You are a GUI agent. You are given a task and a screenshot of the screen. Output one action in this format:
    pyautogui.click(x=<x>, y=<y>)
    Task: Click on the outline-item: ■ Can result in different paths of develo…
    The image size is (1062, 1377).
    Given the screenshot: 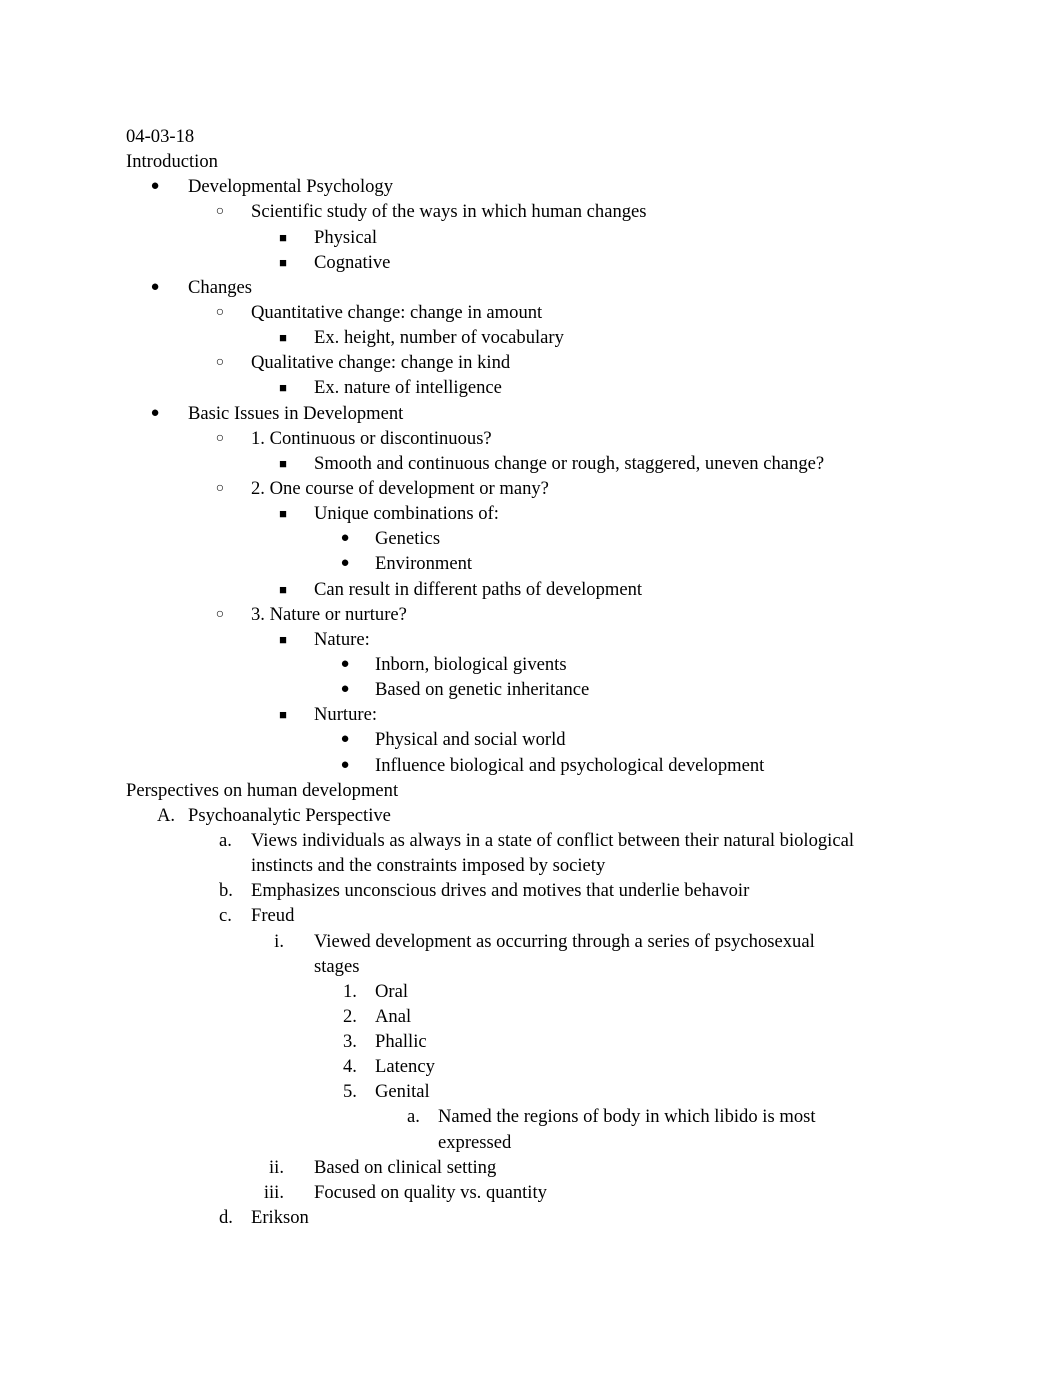 What is the action you would take?
    pyautogui.click(x=531, y=589)
    